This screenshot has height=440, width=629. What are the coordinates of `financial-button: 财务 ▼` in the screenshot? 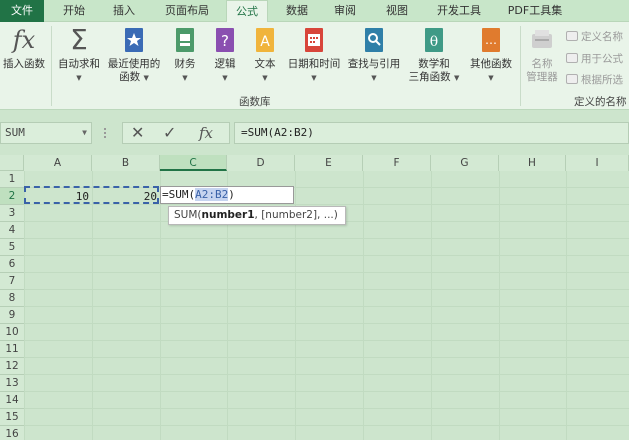 It's located at (185, 55).